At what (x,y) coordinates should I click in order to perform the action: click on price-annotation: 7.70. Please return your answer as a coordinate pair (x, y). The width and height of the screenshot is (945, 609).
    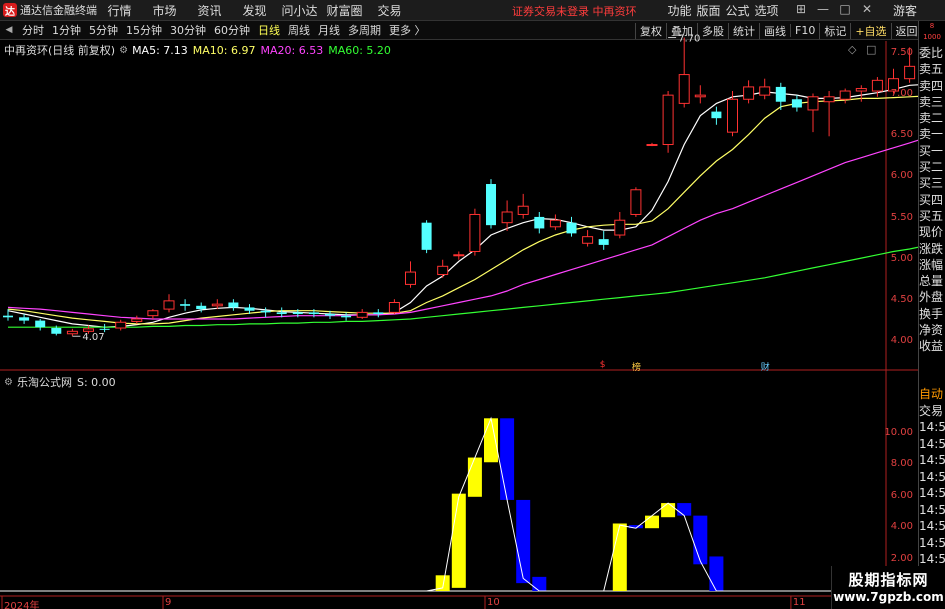
    Looking at the image, I should click on (689, 39).